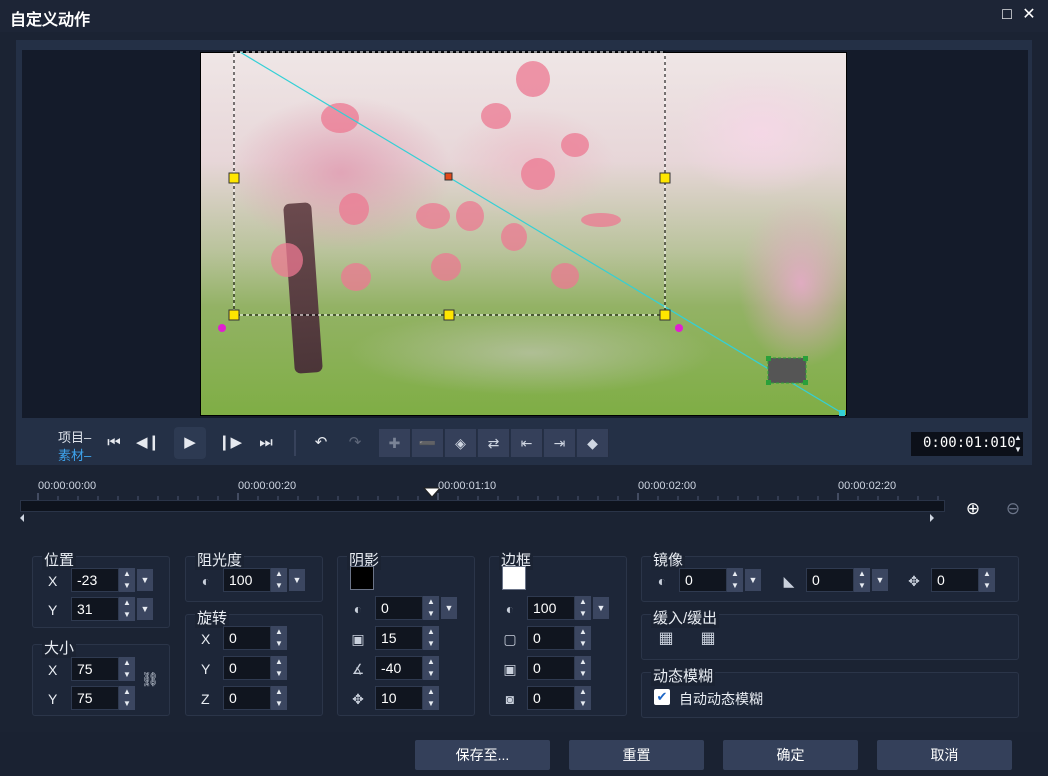 This screenshot has height=776, width=1048. What do you see at coordinates (358, 669) in the screenshot?
I see `shadow-angle-icon: ∡` at bounding box center [358, 669].